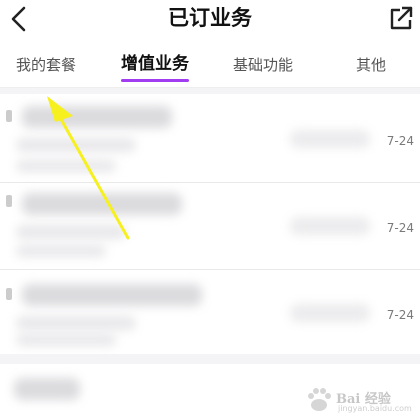 The width and height of the screenshot is (420, 420). Describe the element at coordinates (46, 65) in the screenshot. I see `tab-my-plan: 我的套餐` at that location.